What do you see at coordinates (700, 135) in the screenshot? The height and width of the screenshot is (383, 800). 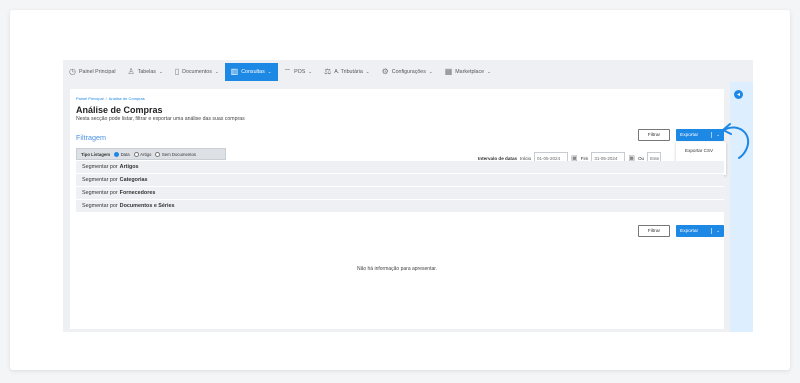 I see `export-button-top: Exportar ⌄` at bounding box center [700, 135].